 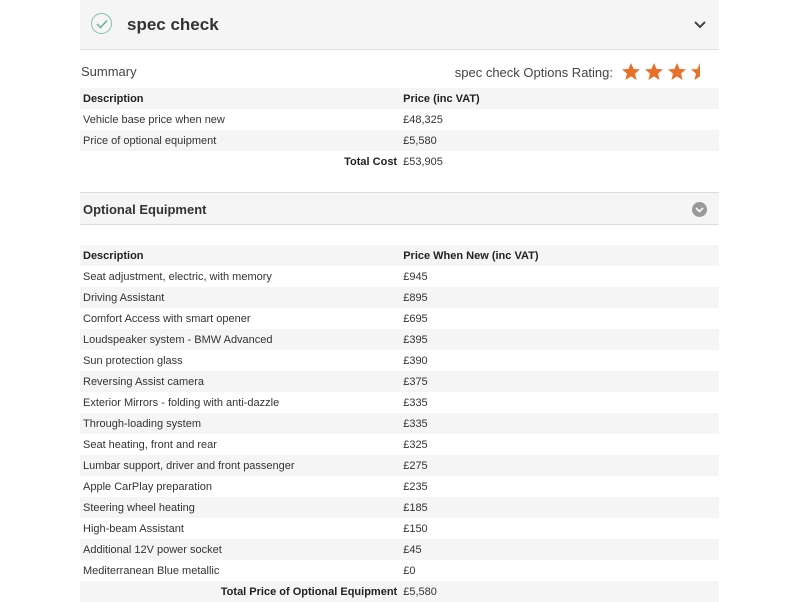 I want to click on row-price: £235, so click(x=415, y=486).